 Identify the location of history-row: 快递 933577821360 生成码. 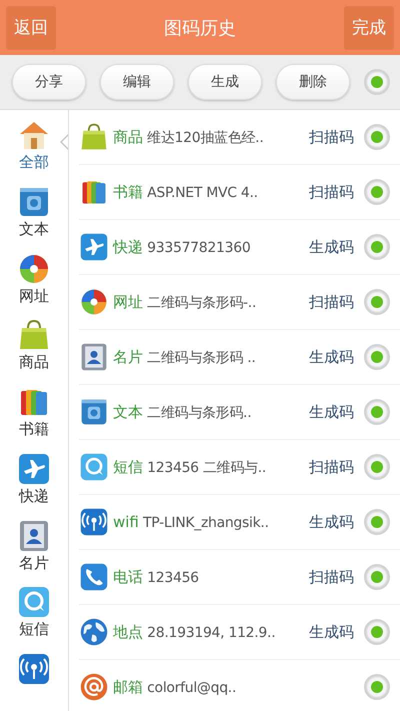
(239, 247).